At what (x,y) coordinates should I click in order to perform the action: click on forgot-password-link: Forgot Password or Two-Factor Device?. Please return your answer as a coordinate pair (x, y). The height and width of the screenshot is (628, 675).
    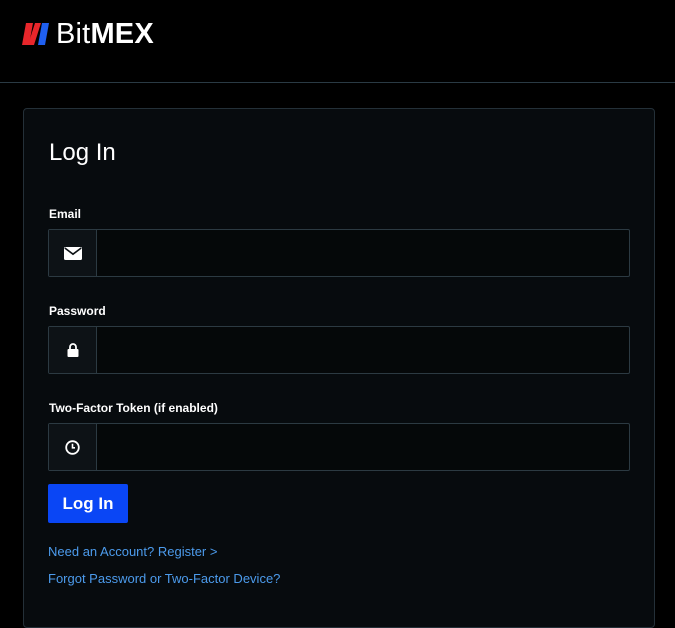
    Looking at the image, I should click on (164, 578).